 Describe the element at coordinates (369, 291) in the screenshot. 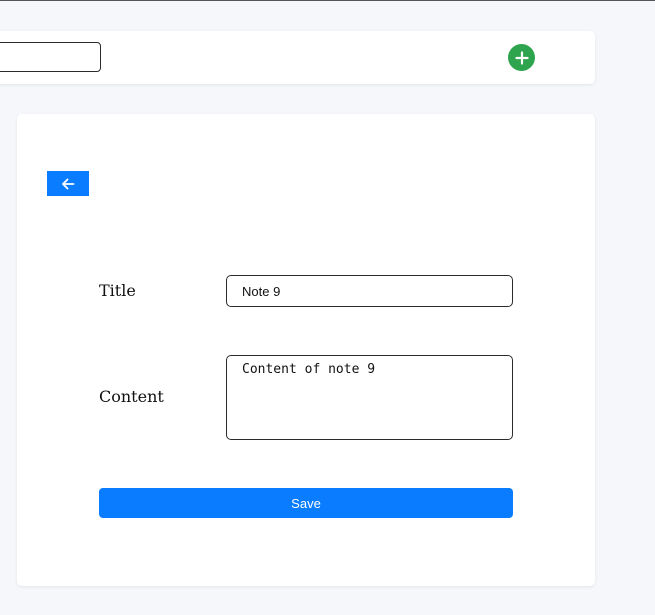

I see `title-input` at that location.